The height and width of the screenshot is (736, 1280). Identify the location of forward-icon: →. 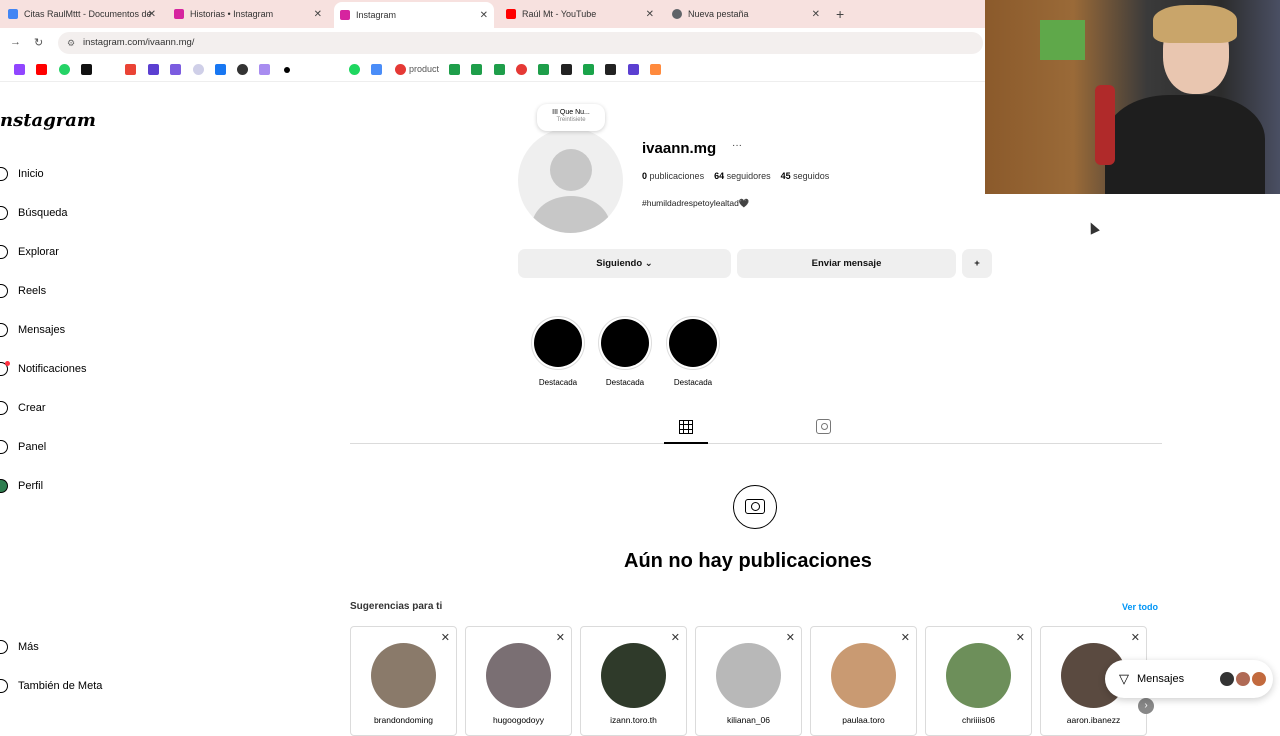
(15, 42).